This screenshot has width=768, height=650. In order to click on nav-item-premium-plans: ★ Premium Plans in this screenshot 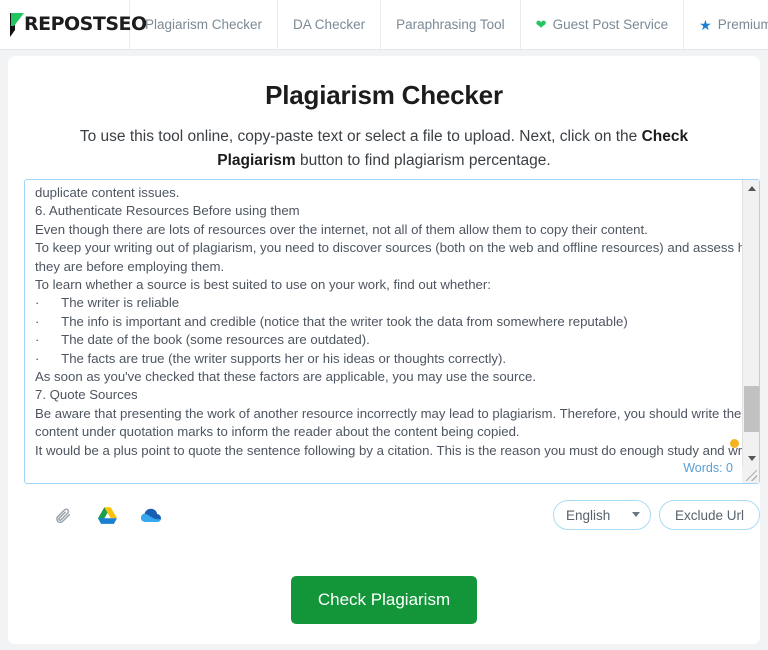, I will do `click(726, 24)`.